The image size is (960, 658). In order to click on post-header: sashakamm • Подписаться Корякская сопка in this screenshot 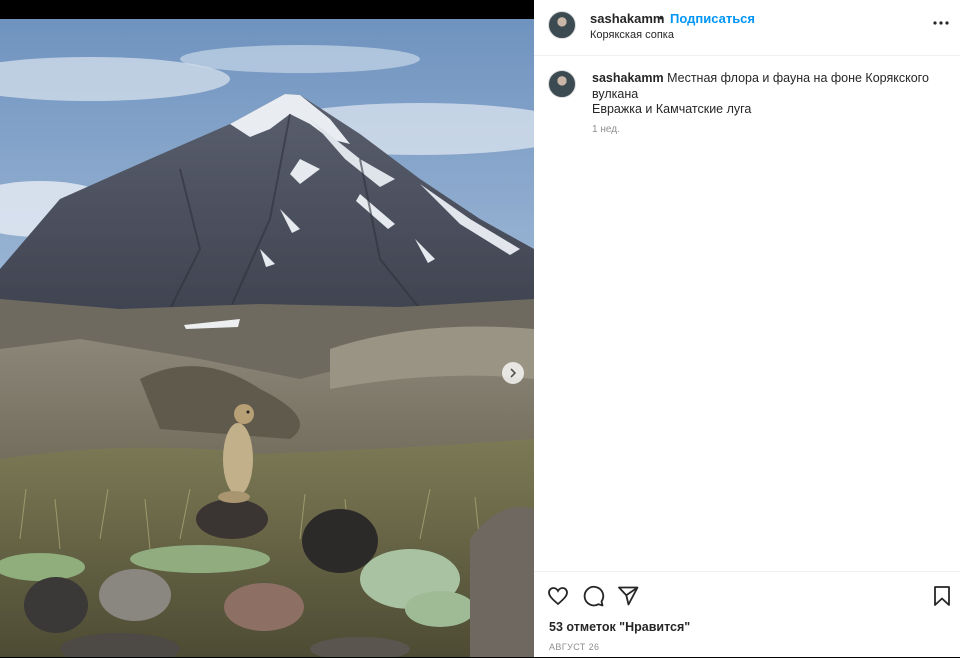, I will do `click(747, 28)`.